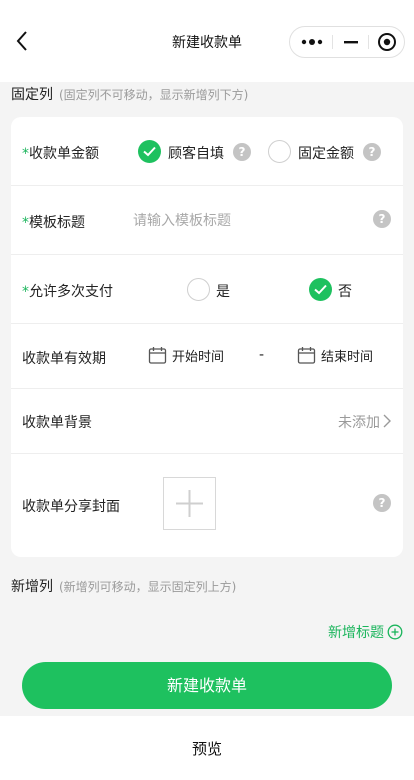 The height and width of the screenshot is (780, 414). I want to click on cover-row: 收款单分享封面 ?, so click(207, 505).